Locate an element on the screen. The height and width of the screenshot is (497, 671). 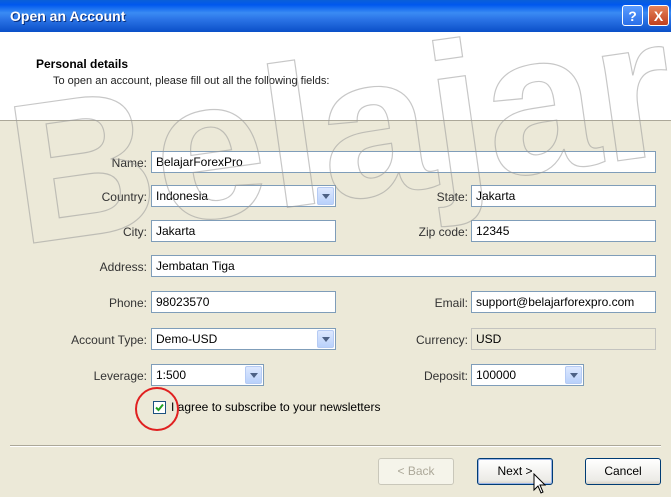
currency-field: USD is located at coordinates (563, 339).